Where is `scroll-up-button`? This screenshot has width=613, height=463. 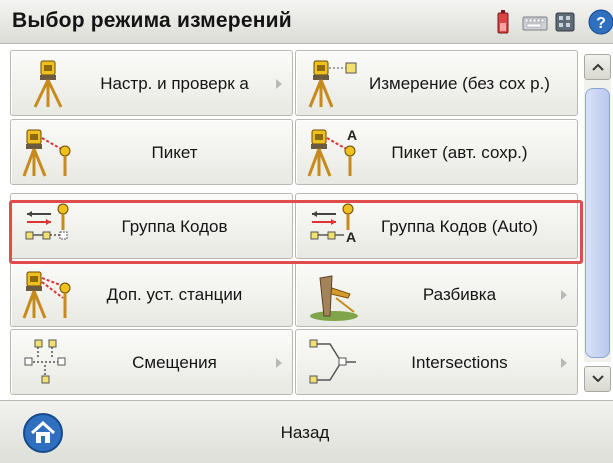
scroll-up-button is located at coordinates (597, 67).